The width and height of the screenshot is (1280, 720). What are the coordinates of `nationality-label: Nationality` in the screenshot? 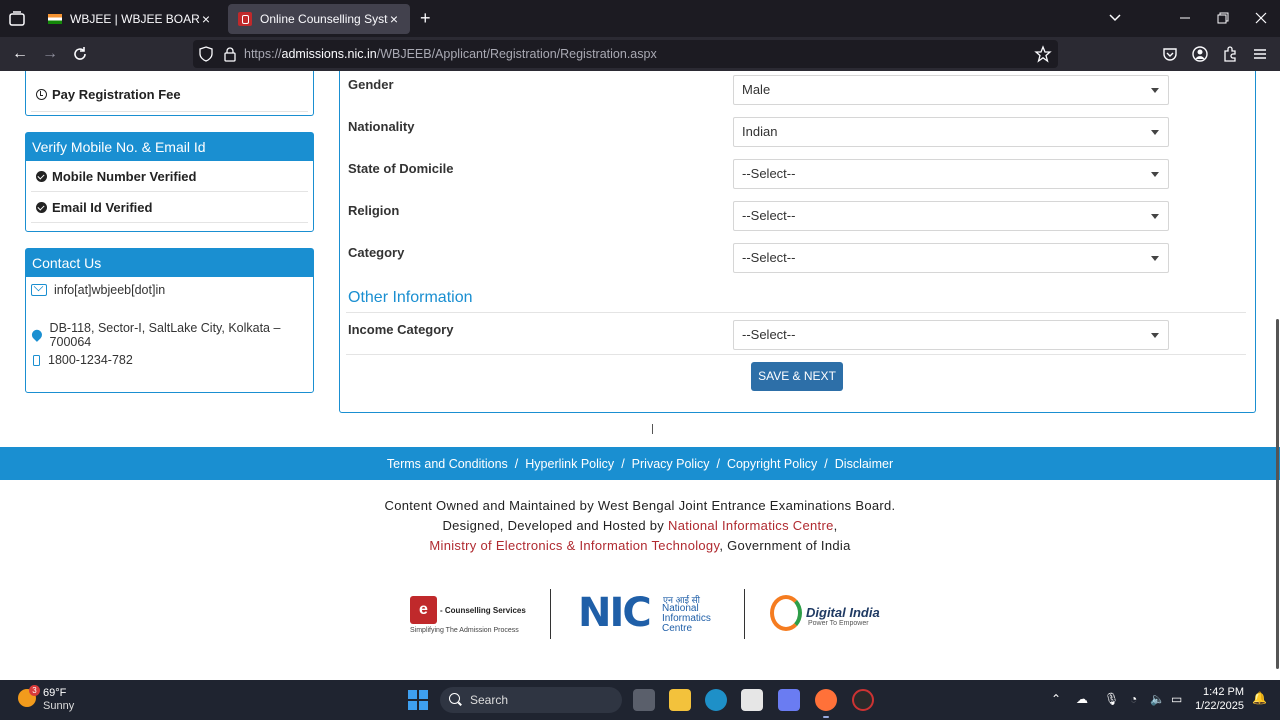 It's located at (381, 126).